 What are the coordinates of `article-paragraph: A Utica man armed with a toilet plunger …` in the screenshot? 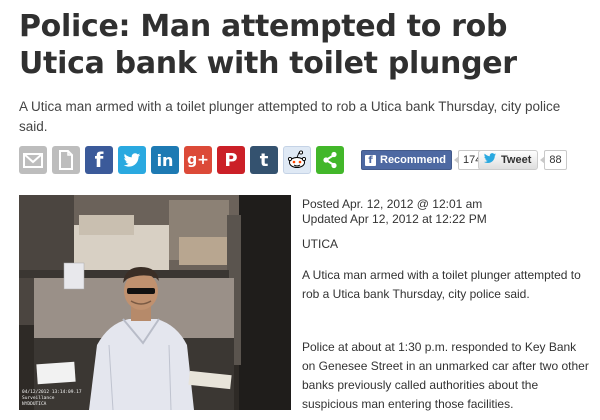 It's located at (441, 284).